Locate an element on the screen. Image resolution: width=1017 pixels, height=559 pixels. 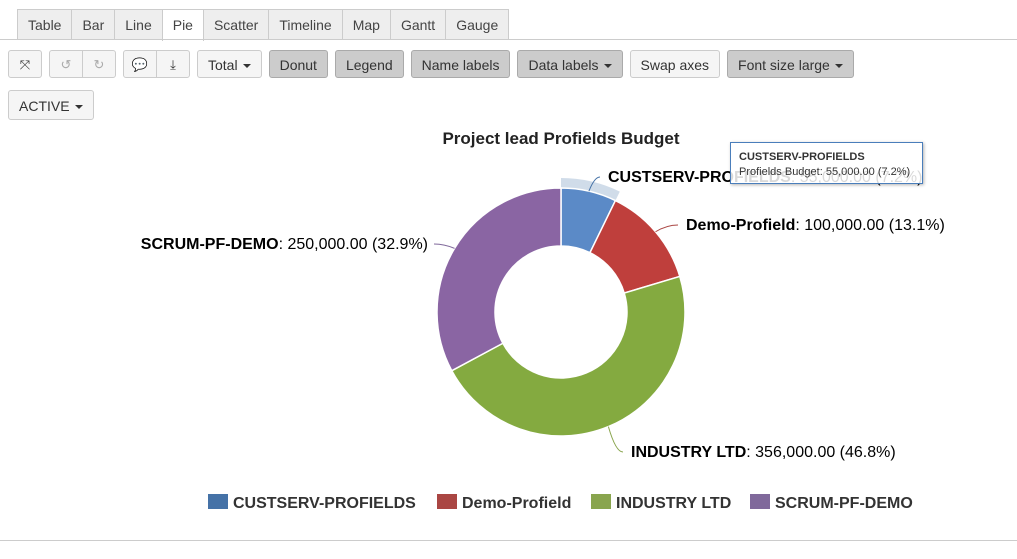
data-label: INDUSTRY LTD: 356,000.00 (46.8%) is located at coordinates (763, 452).